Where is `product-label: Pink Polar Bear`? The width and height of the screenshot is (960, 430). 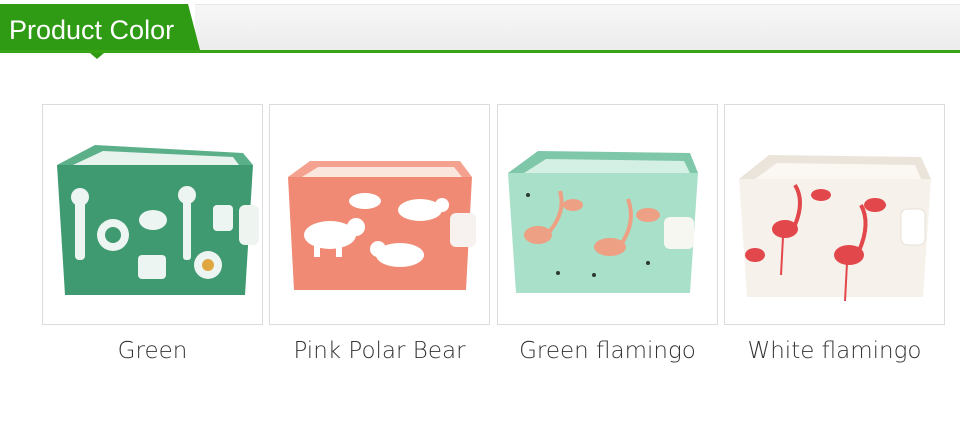
product-label: Pink Polar Bear is located at coordinates (379, 351).